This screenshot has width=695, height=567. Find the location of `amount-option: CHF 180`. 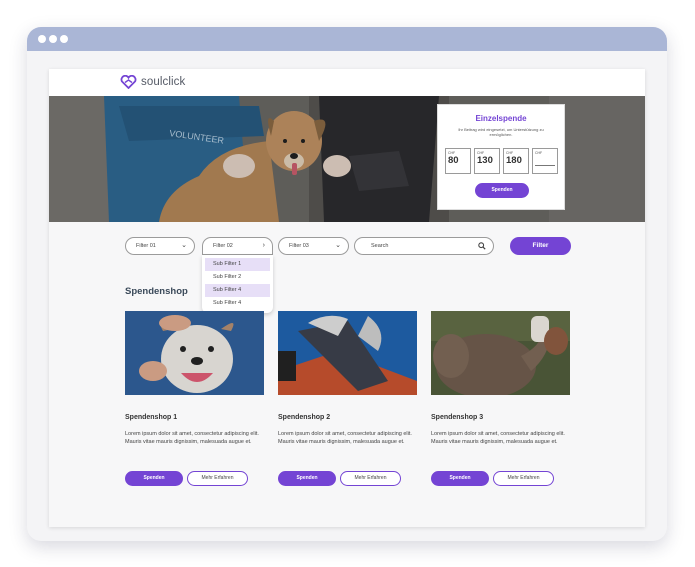

amount-option: CHF 180 is located at coordinates (516, 161).